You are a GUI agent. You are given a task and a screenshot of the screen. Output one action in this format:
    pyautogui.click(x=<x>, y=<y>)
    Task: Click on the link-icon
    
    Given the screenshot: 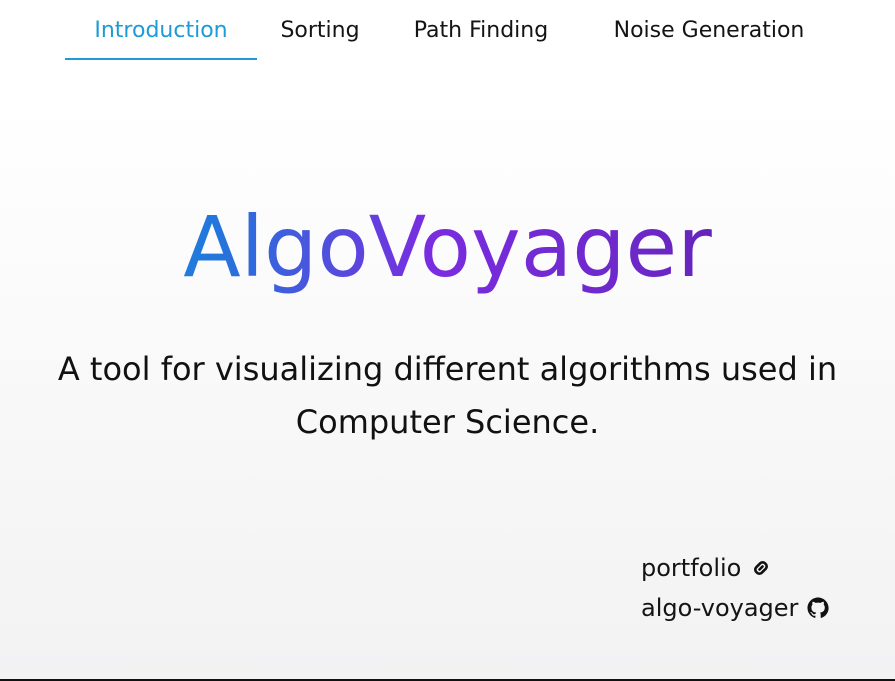 What is the action you would take?
    pyautogui.click(x=761, y=568)
    